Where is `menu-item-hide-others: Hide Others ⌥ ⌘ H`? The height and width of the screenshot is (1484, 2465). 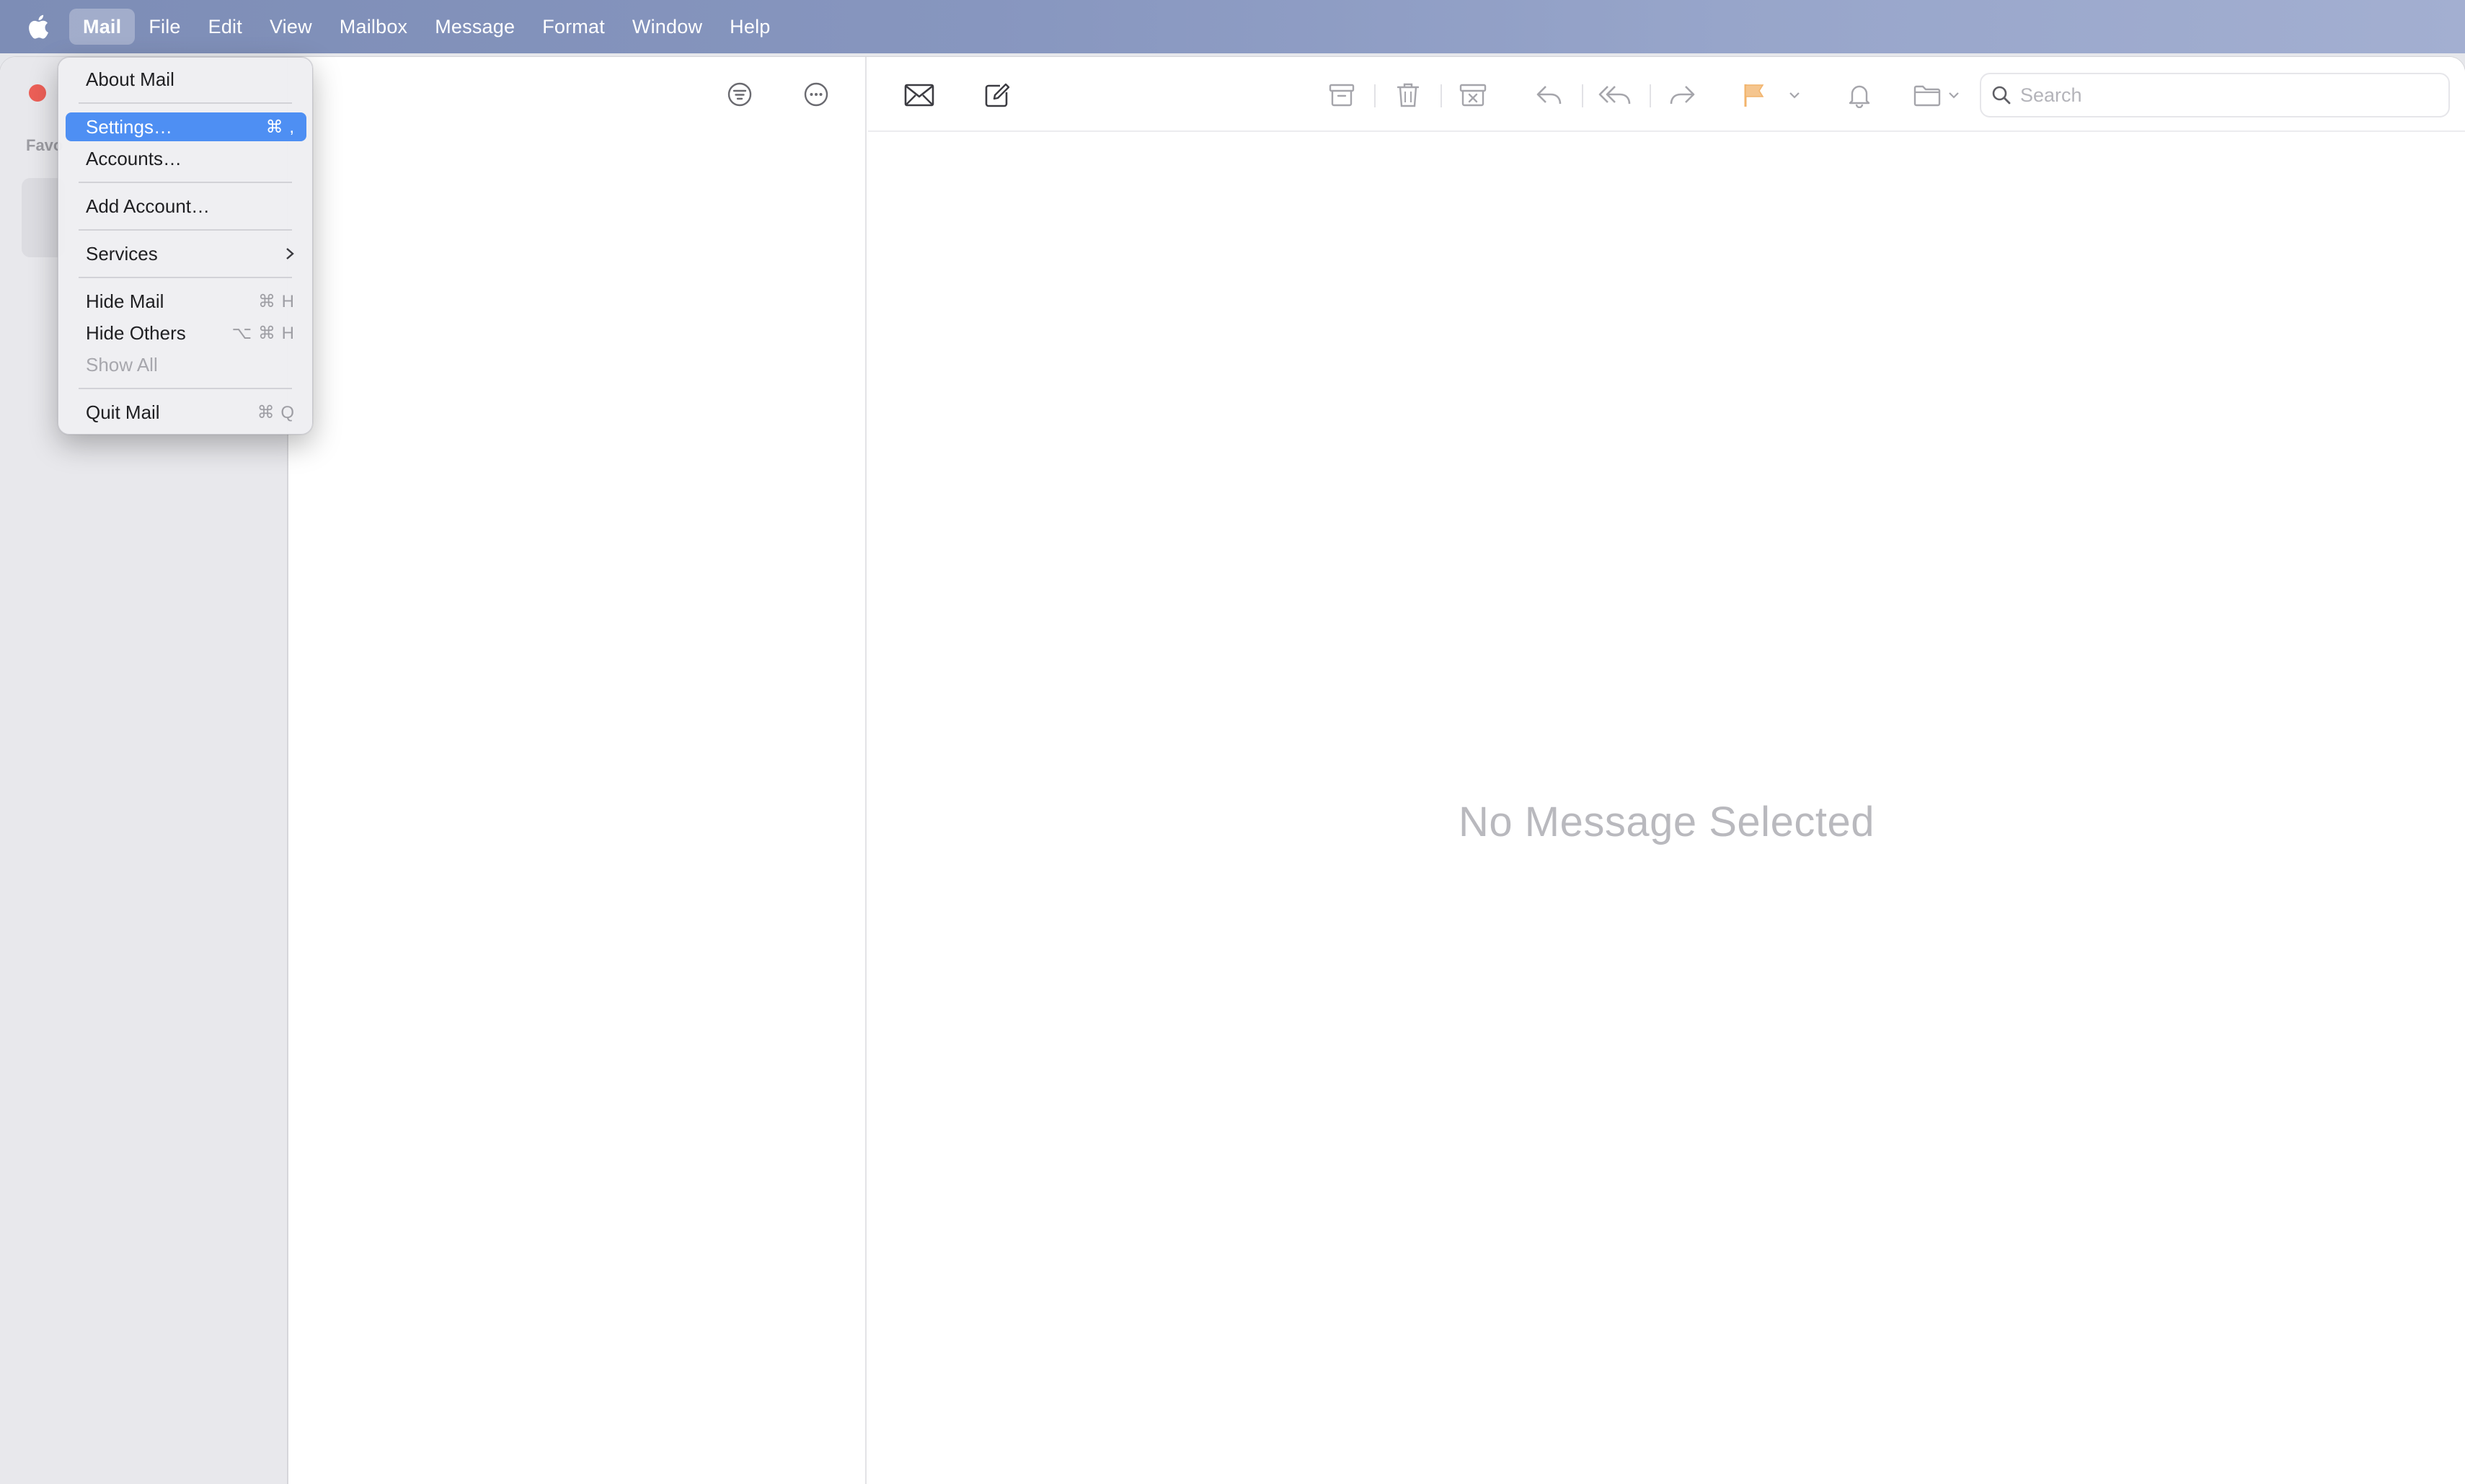
menu-item-hide-others: Hide Others ⌥ ⌘ H is located at coordinates (186, 333).